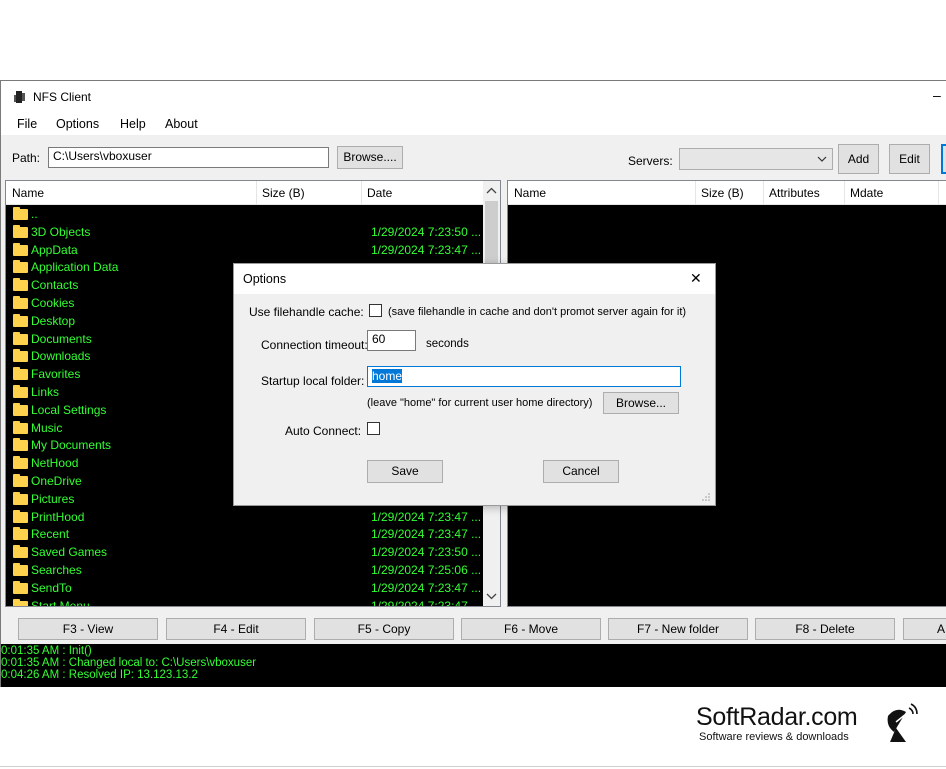 This screenshot has width=946, height=769. What do you see at coordinates (924, 629) in the screenshot?
I see `partial-function-button: A` at bounding box center [924, 629].